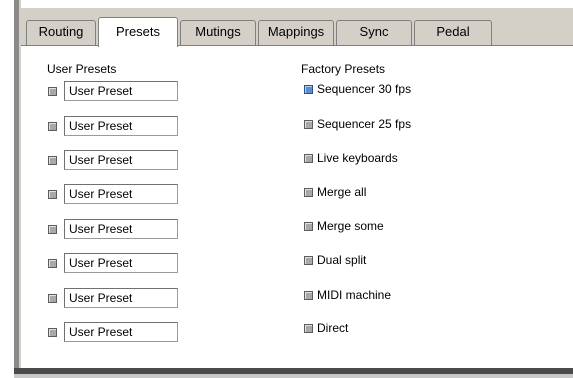 This screenshot has width=573, height=378. I want to click on factory-preset-direct-select, so click(308, 328).